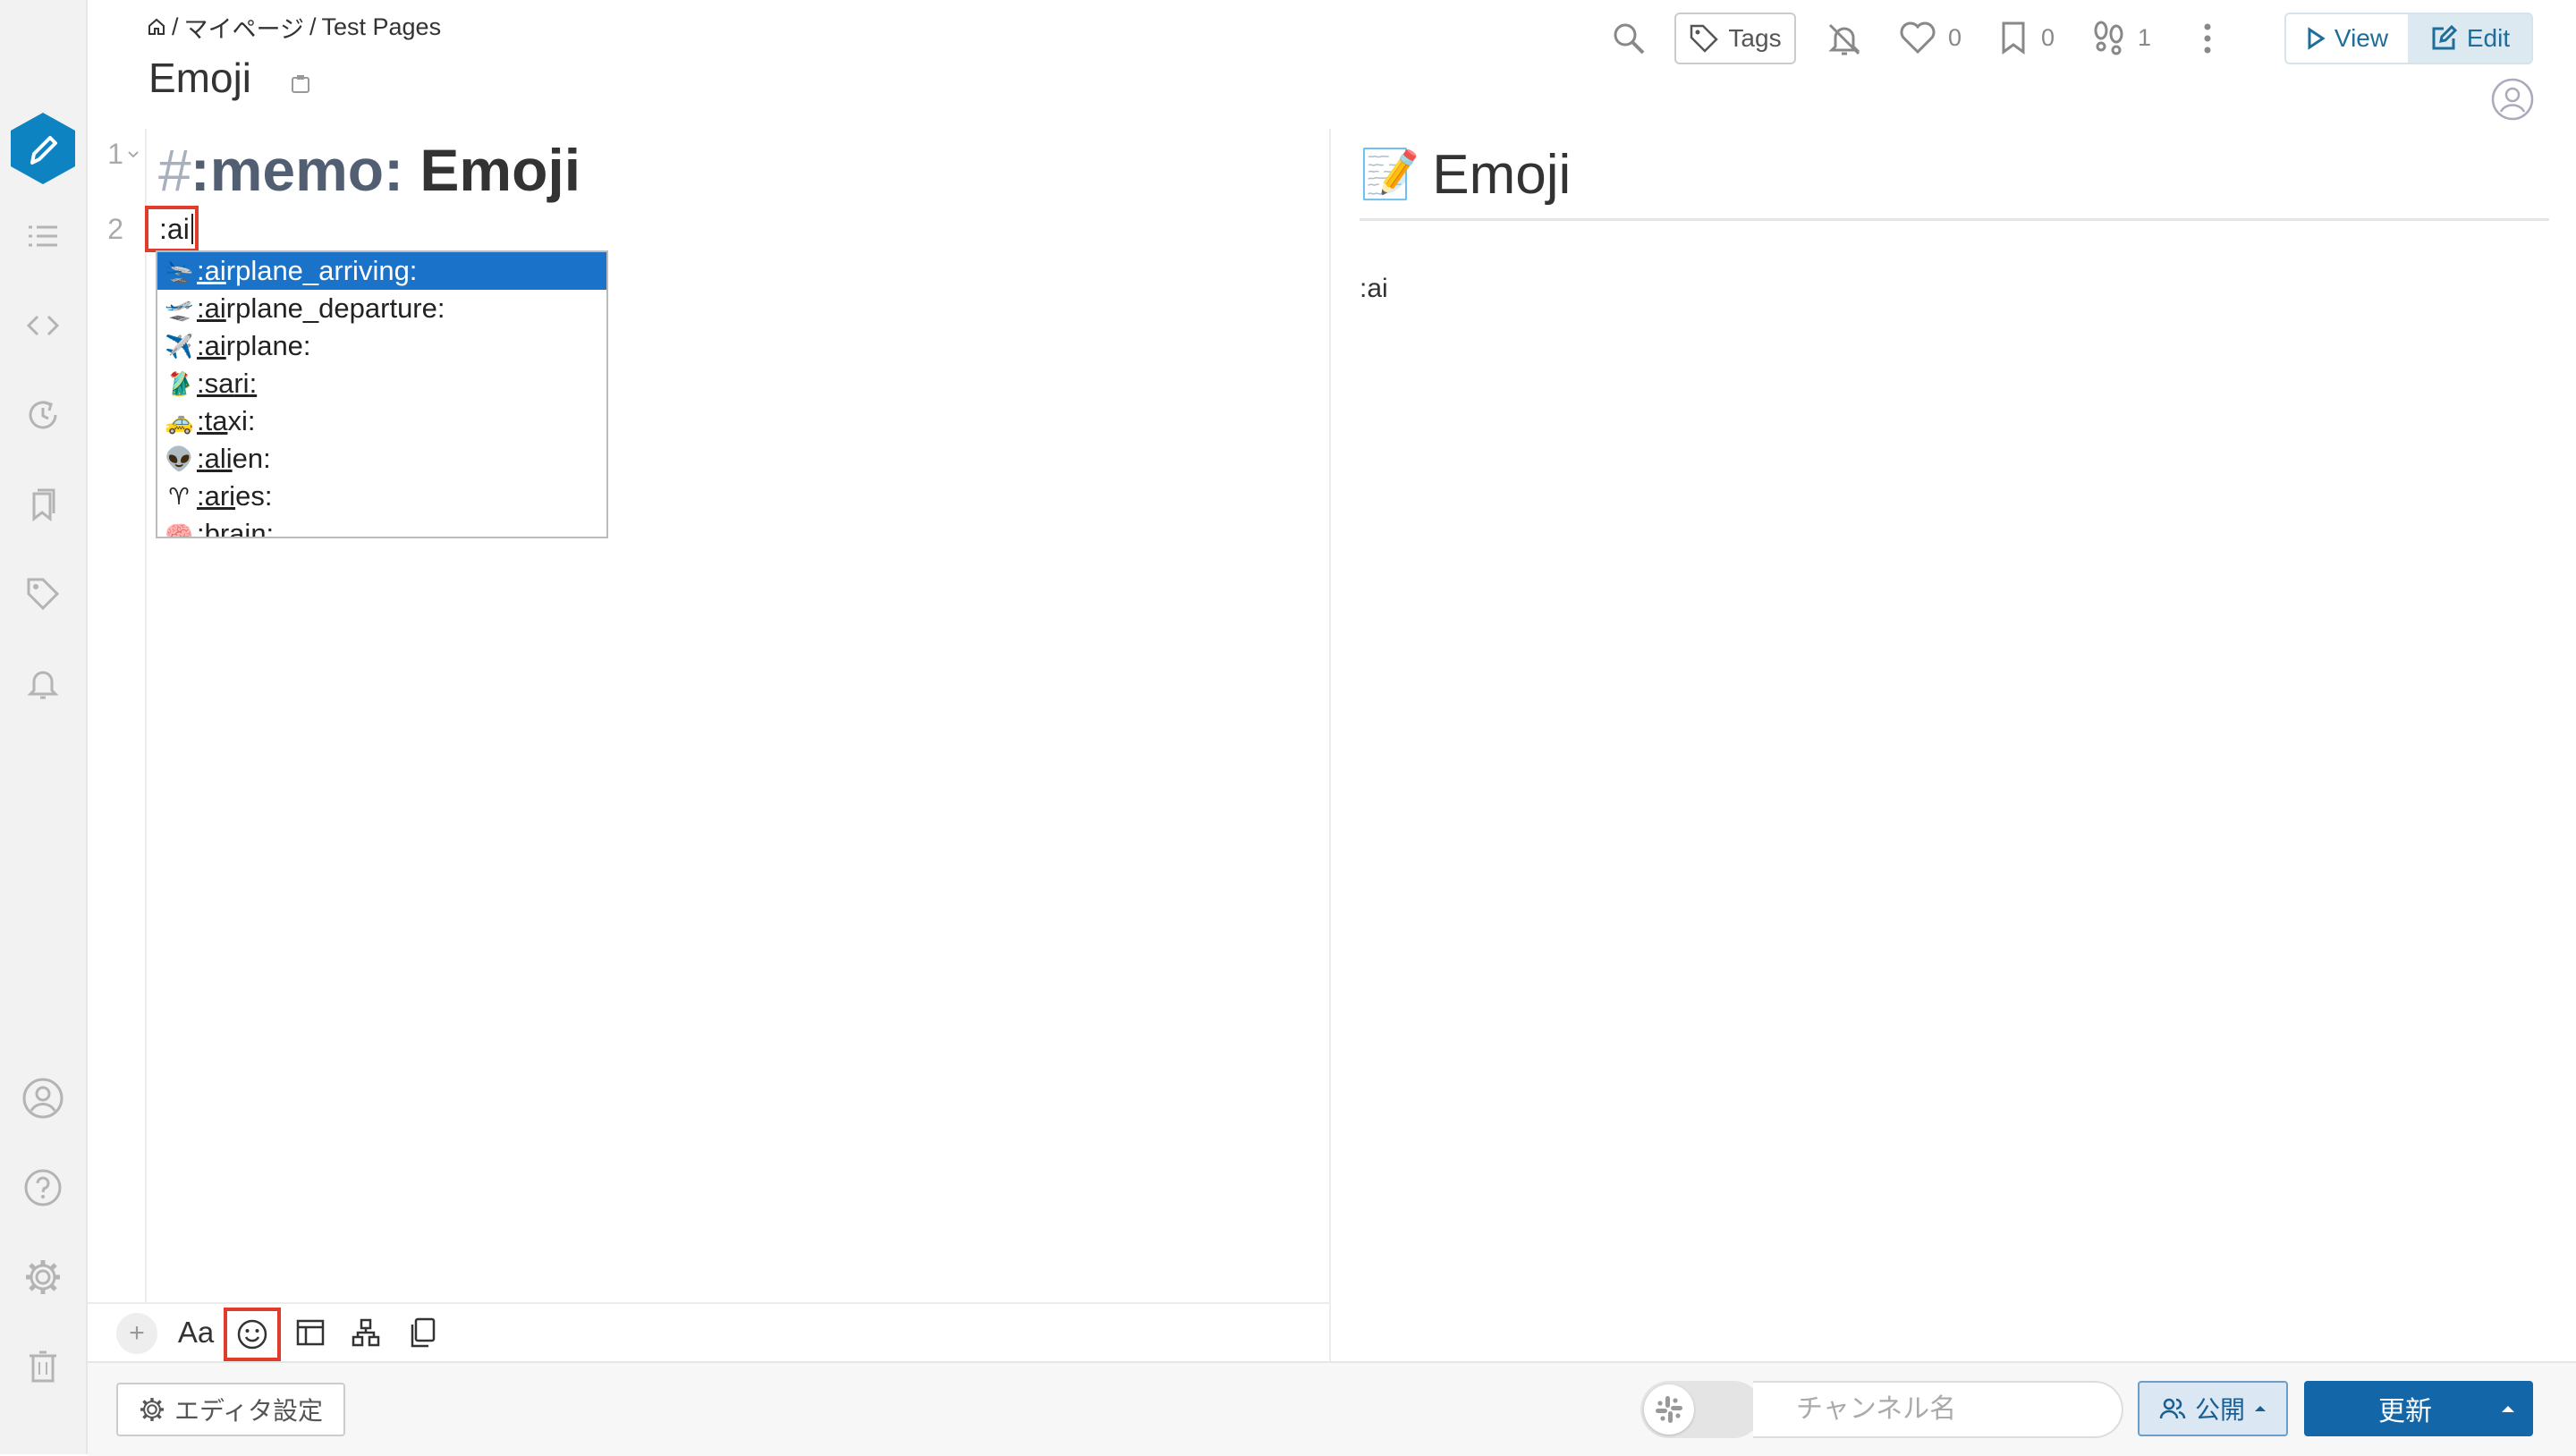  I want to click on like-count: 0, so click(1955, 37).